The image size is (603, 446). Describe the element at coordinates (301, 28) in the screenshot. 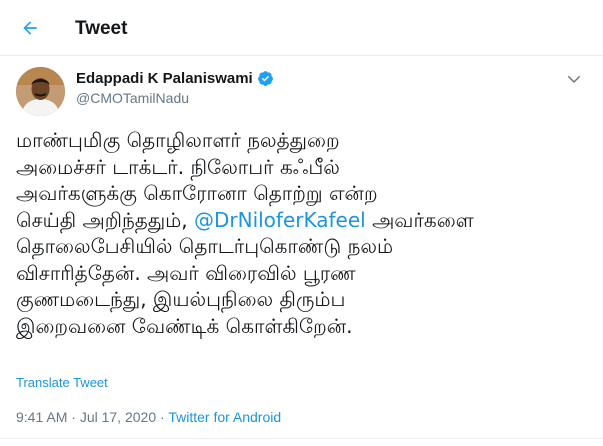

I see `tweet-header: Tweet` at that location.